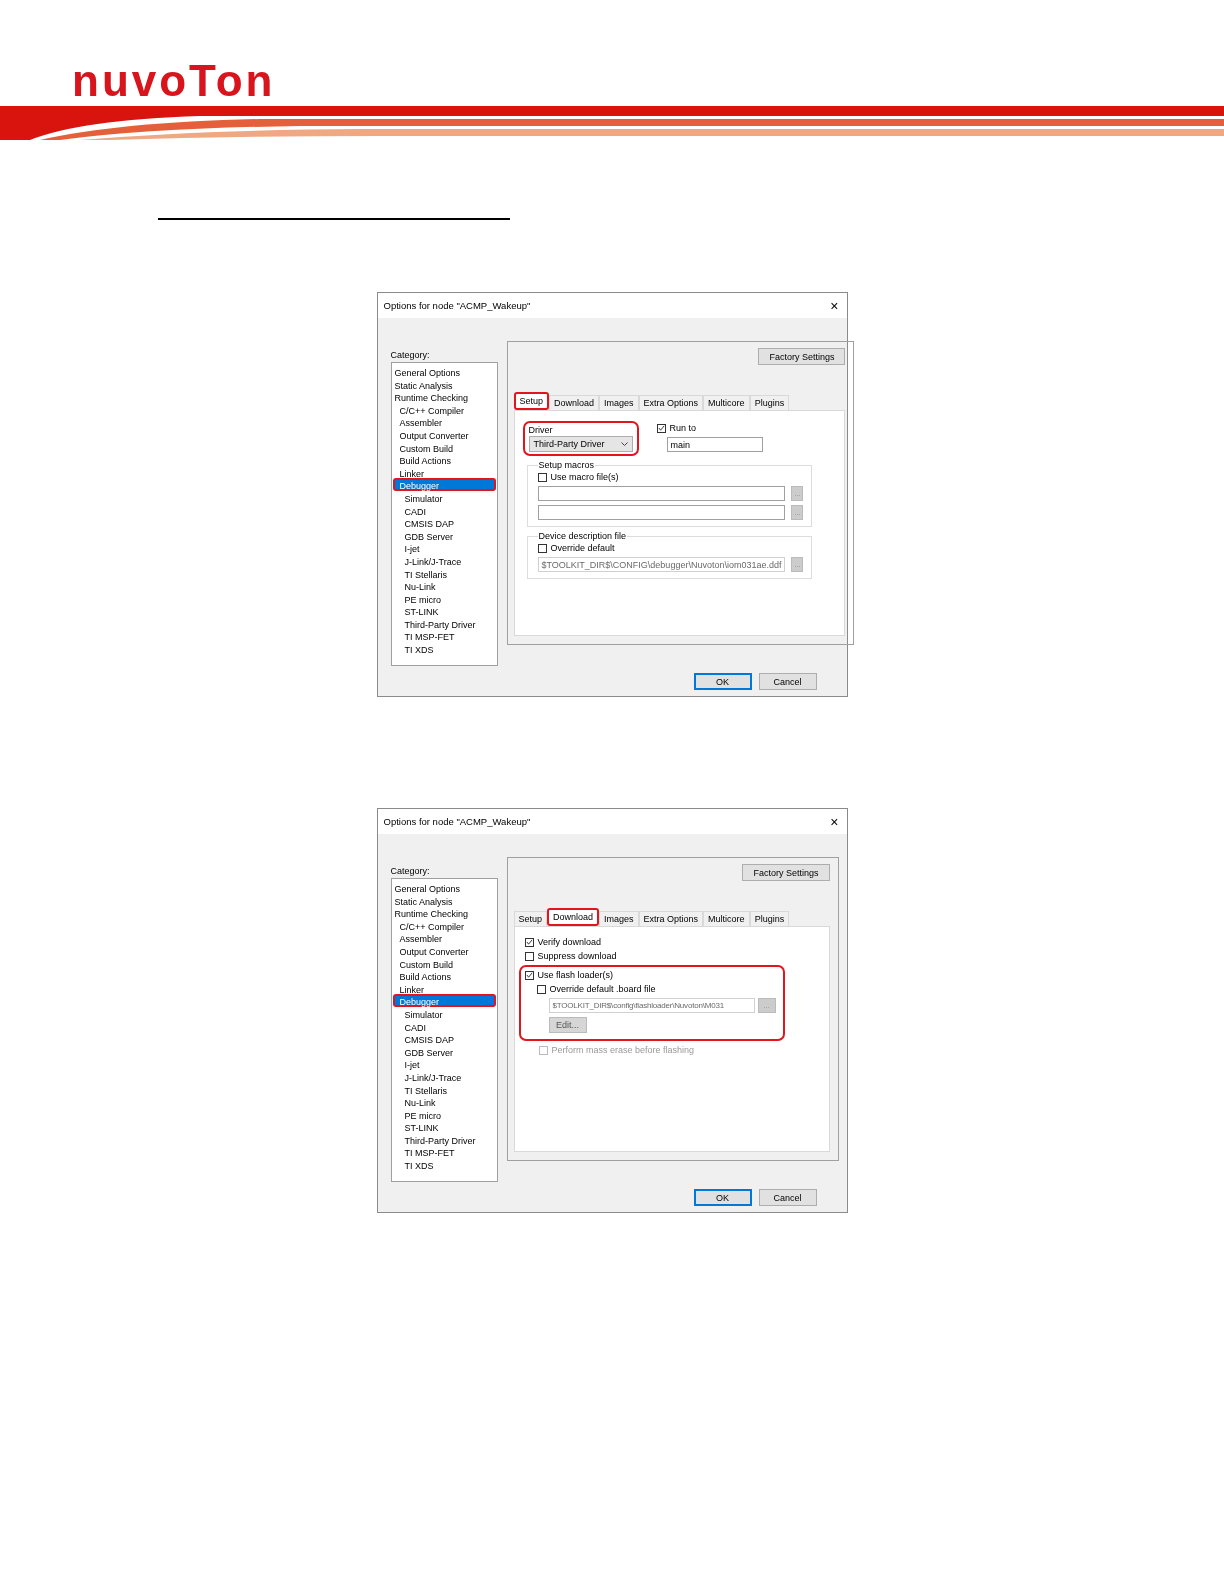 The image size is (1224, 1584). I want to click on checkbox-label: Override default, so click(582, 548).